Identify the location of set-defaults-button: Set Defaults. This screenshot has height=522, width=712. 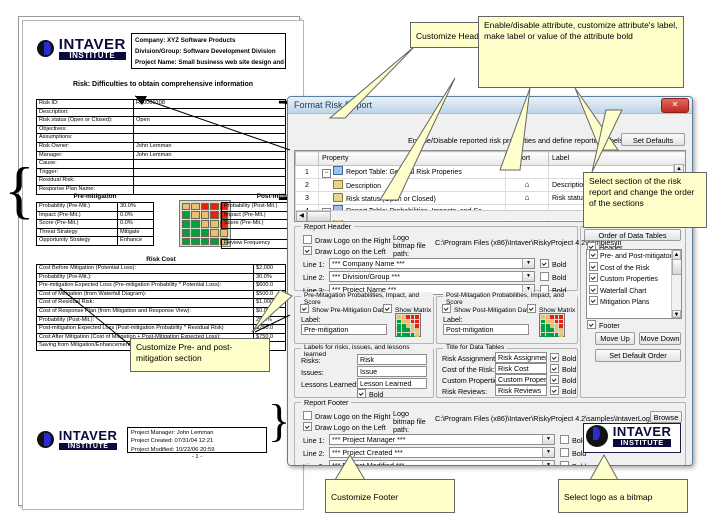
(653, 139).